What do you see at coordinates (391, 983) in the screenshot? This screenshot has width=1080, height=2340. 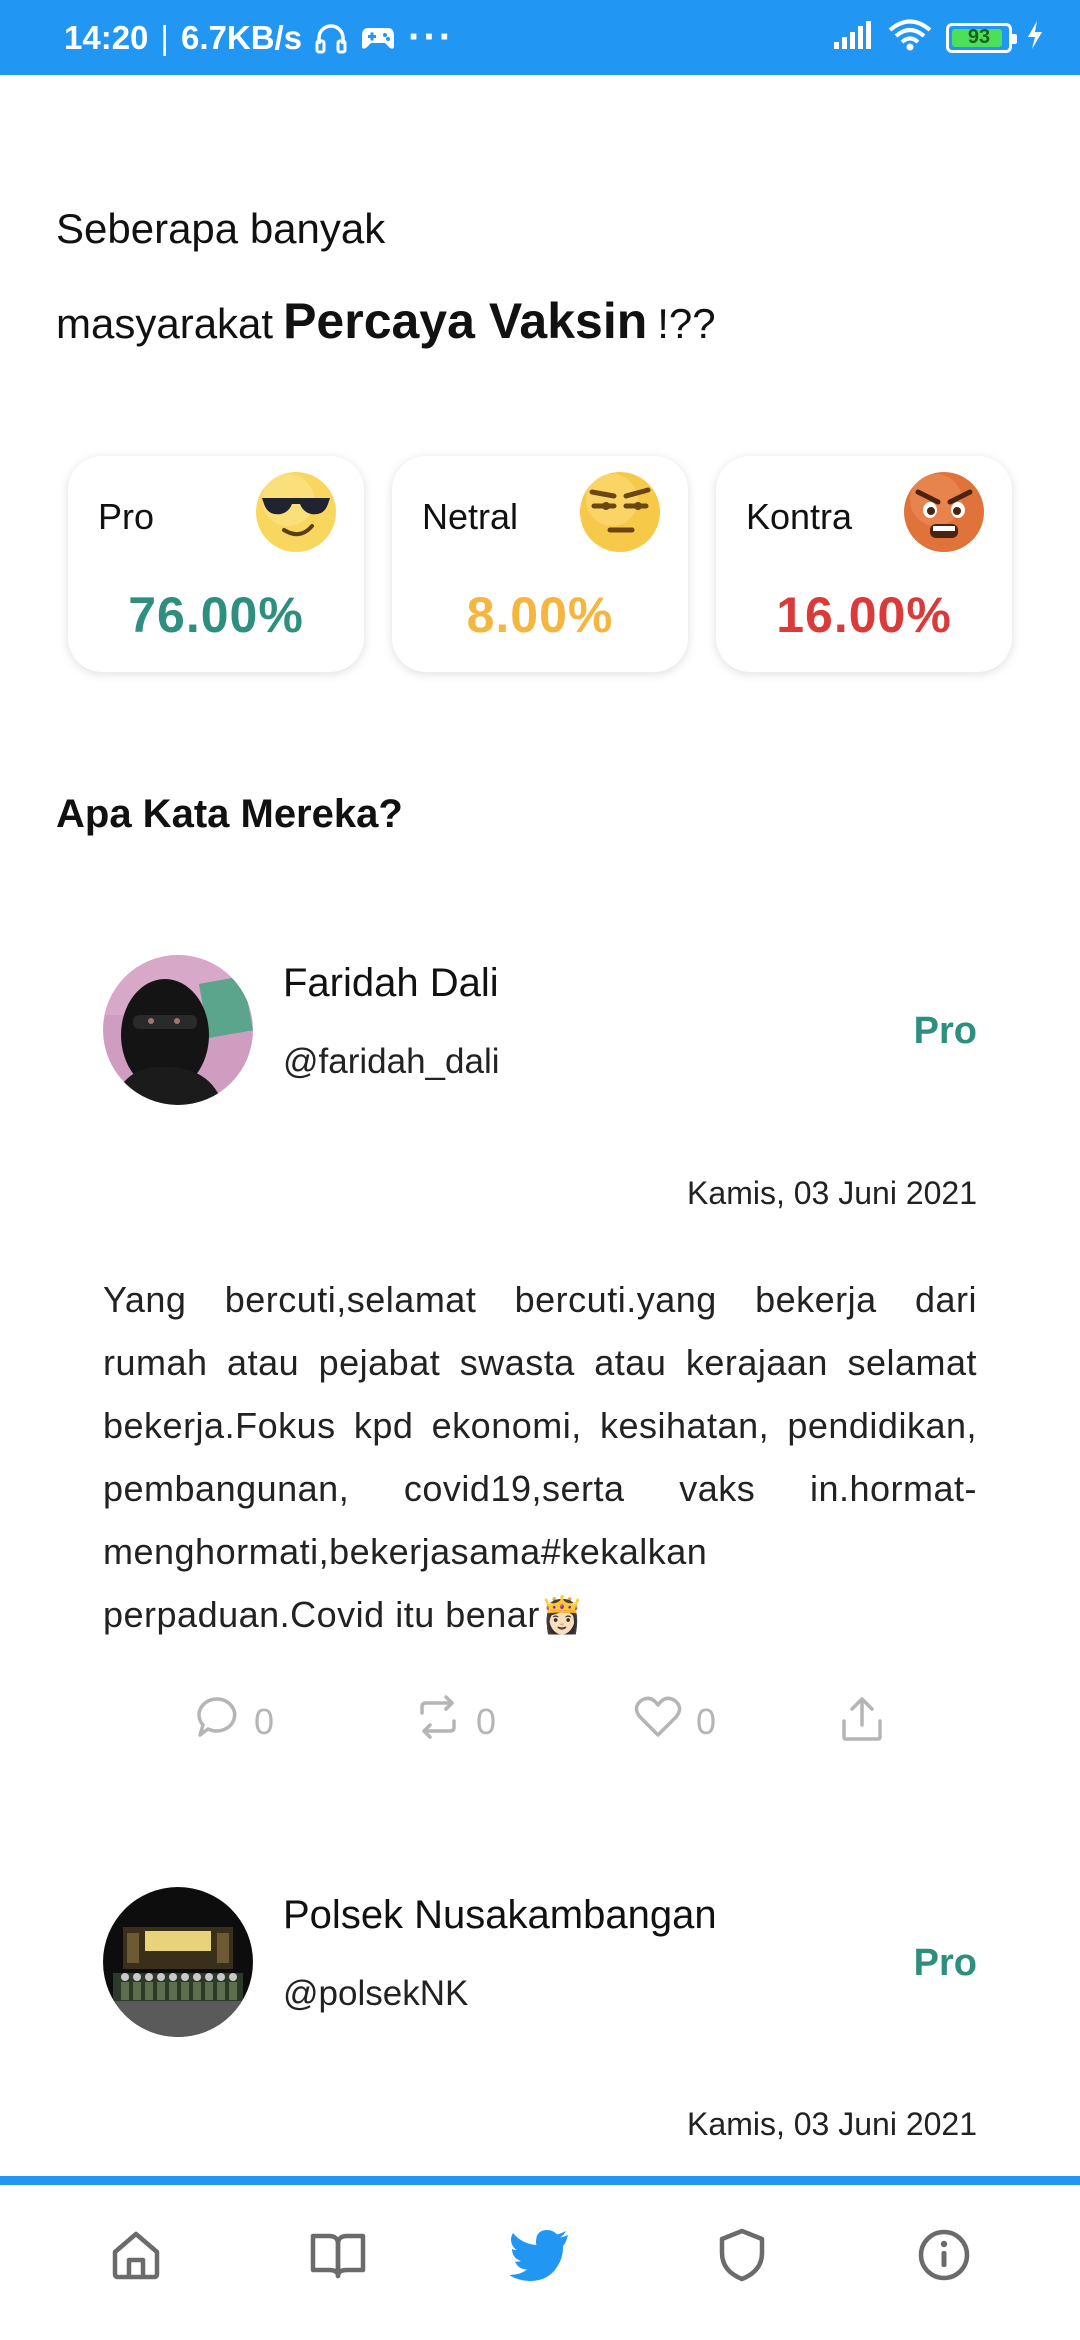 I see `post-author-name: Faridah Dali` at bounding box center [391, 983].